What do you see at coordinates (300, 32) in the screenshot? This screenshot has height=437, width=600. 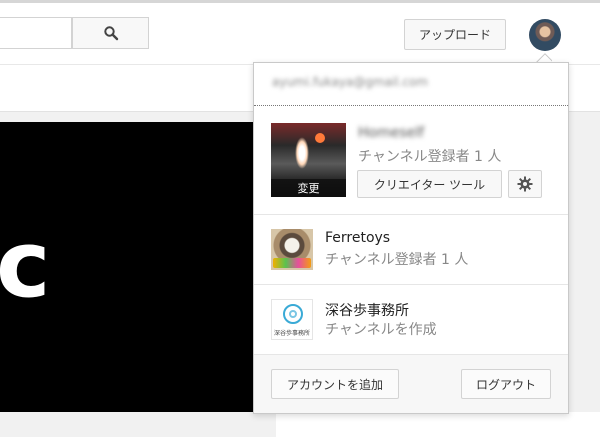 I see `top-bar: アップロード` at bounding box center [300, 32].